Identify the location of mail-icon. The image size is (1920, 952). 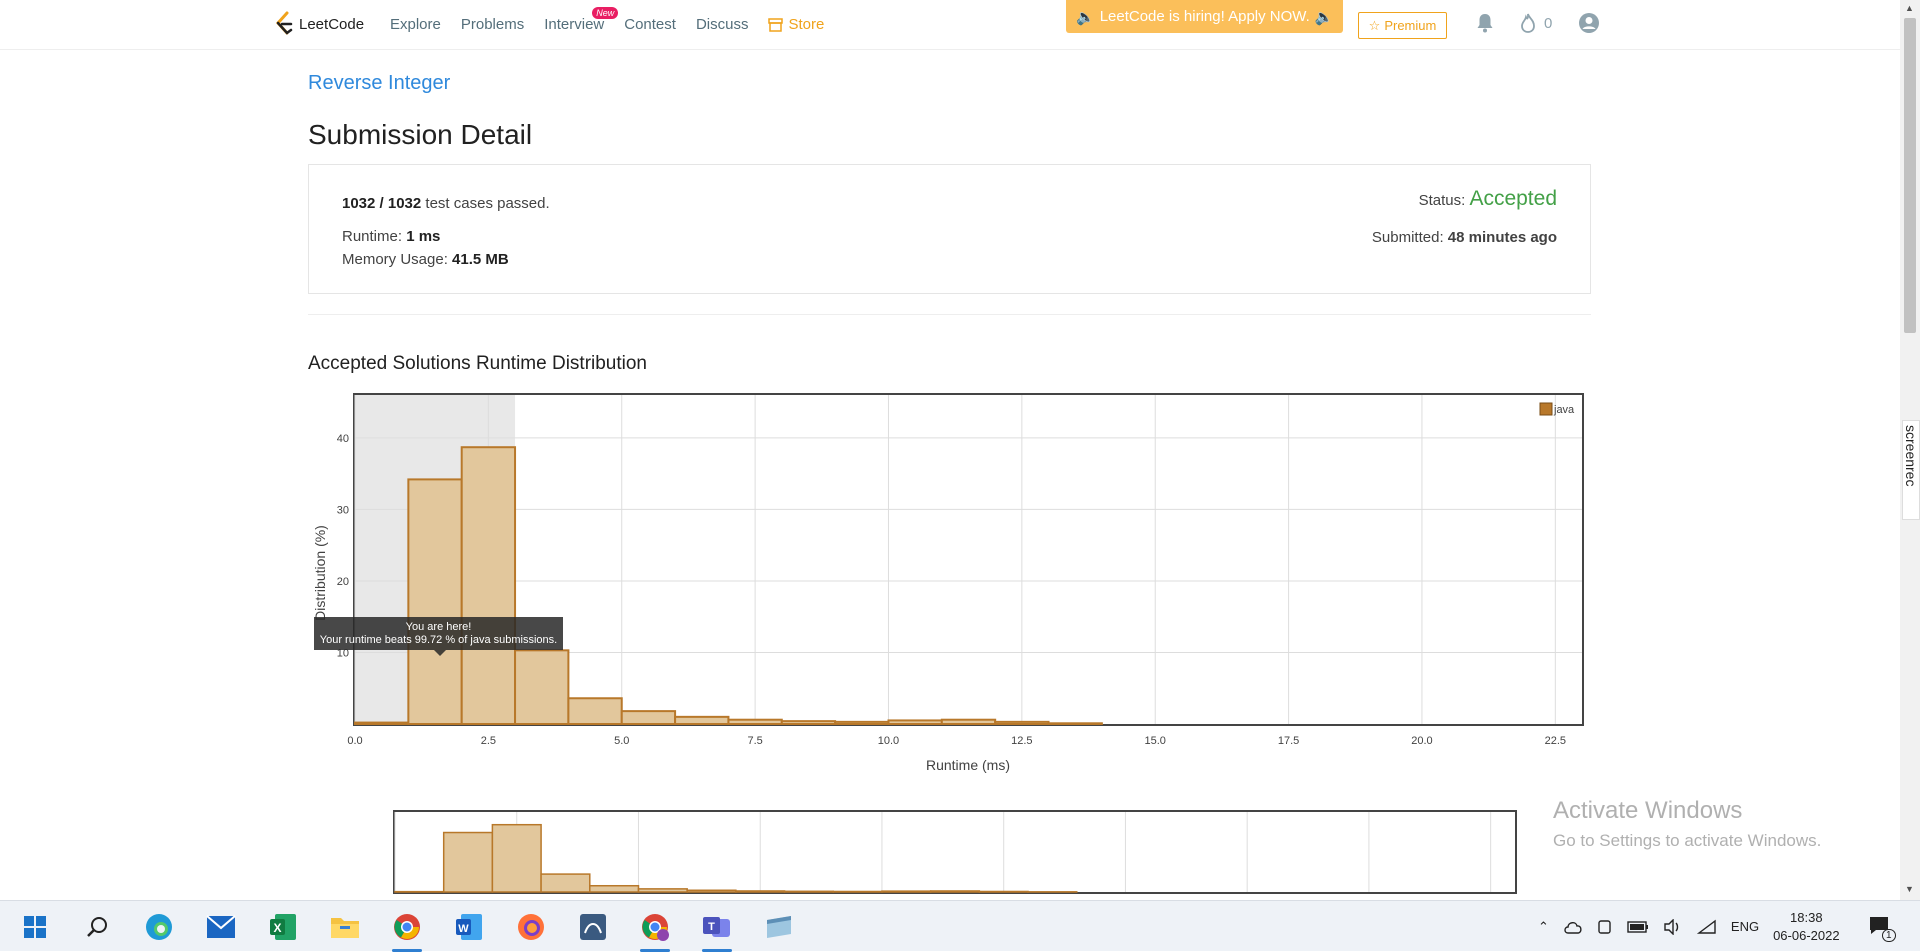
(221, 927).